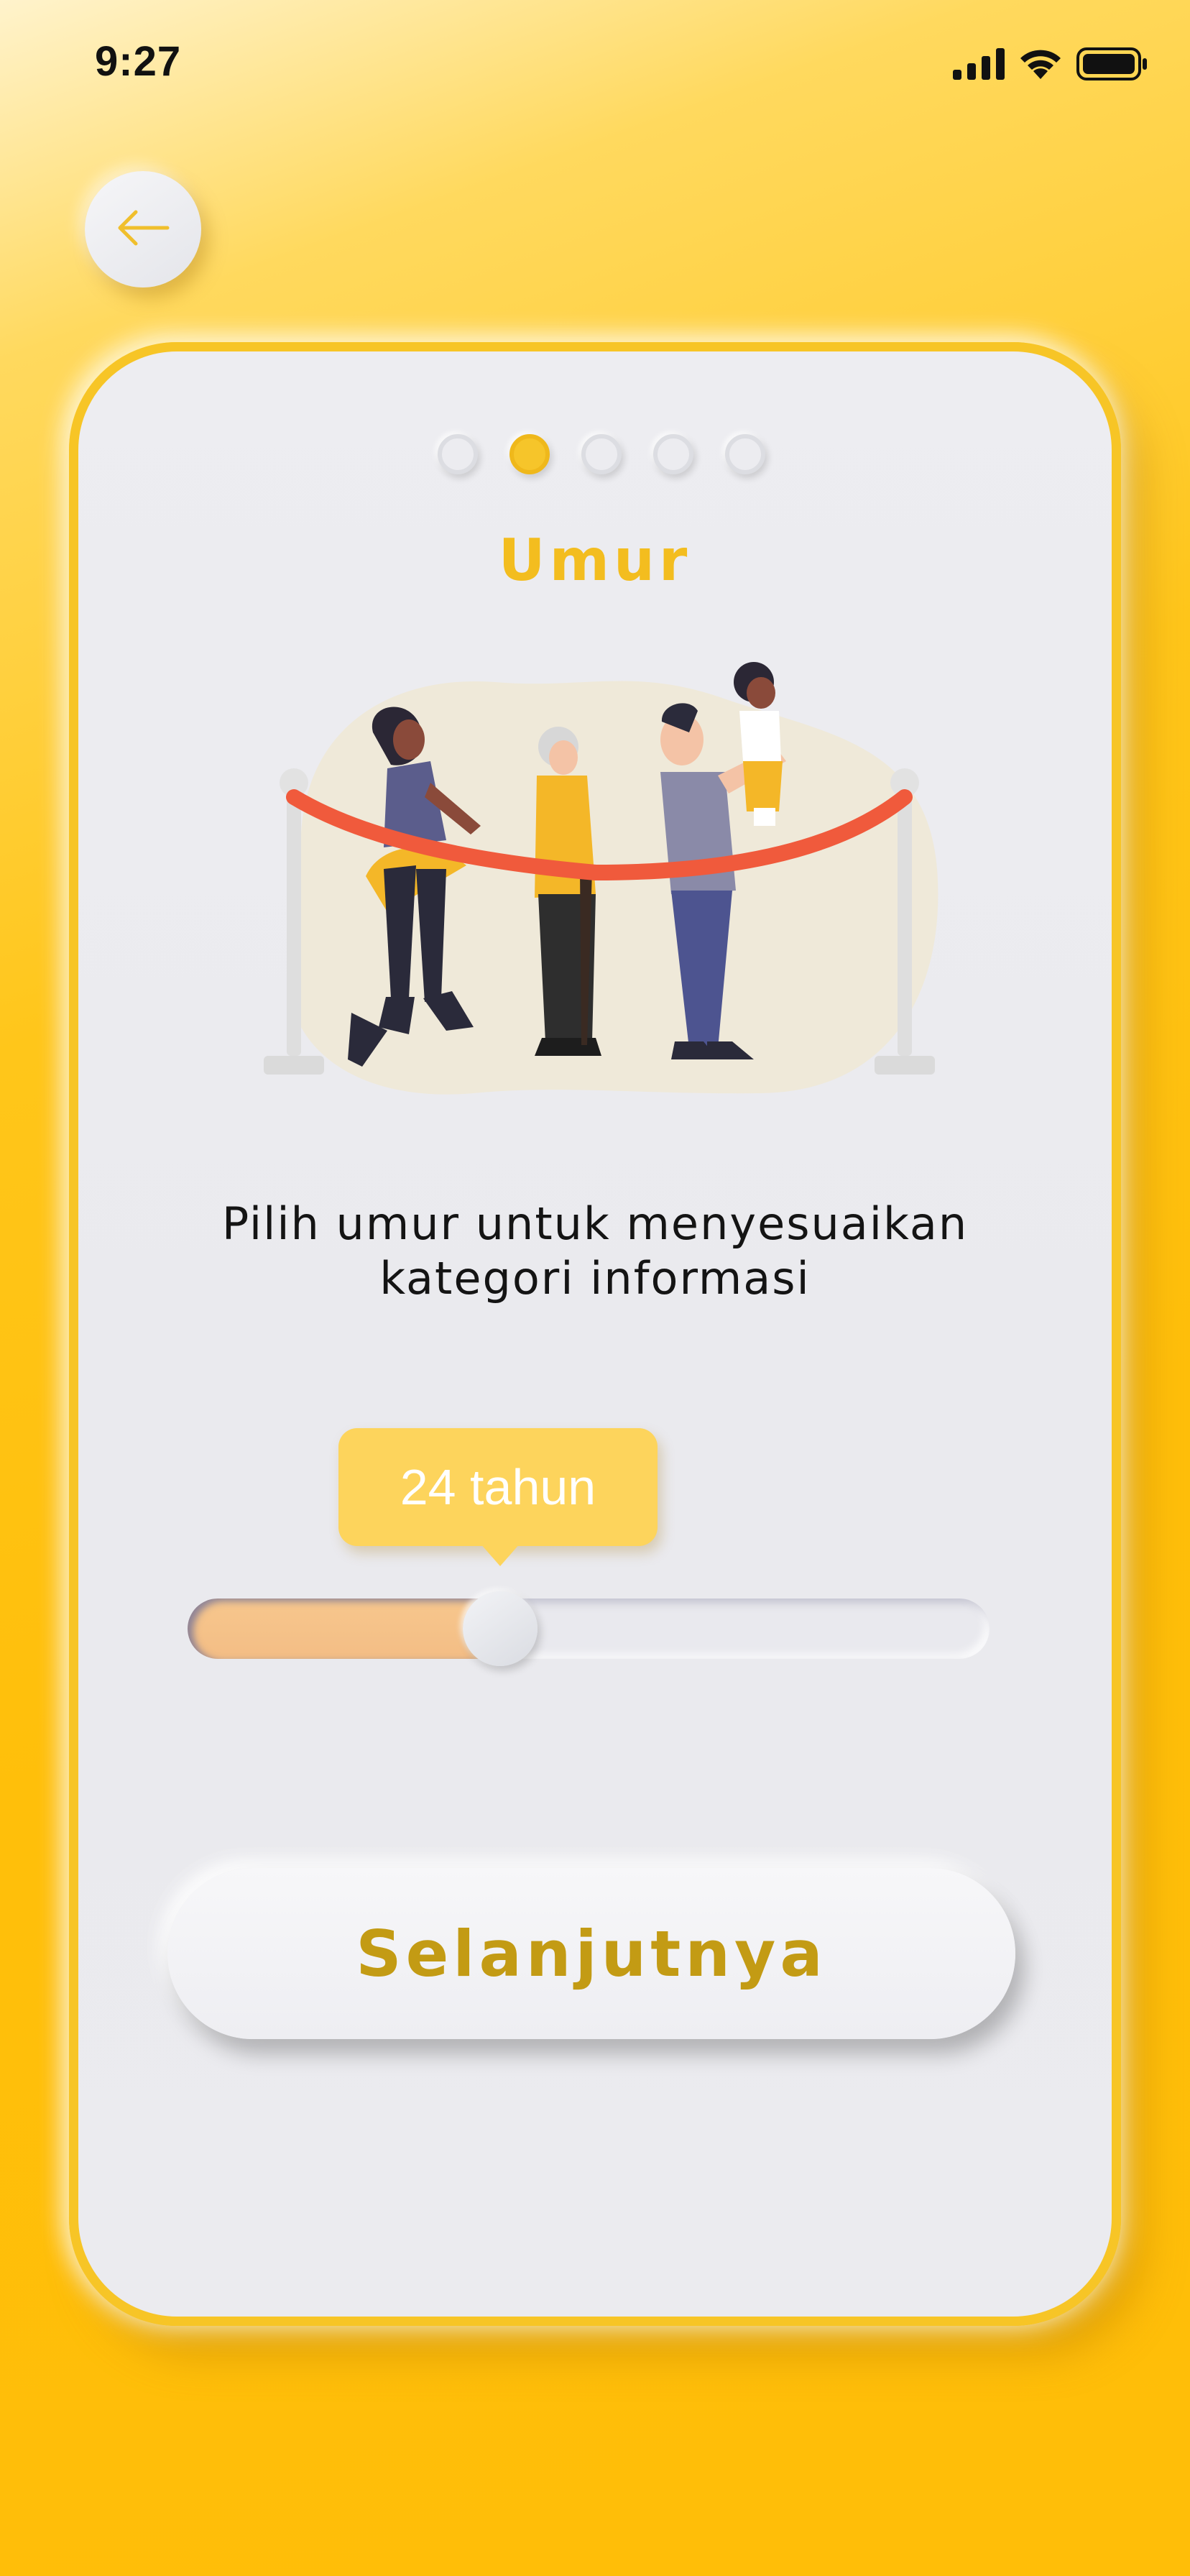  I want to click on battery-icon, so click(1112, 63).